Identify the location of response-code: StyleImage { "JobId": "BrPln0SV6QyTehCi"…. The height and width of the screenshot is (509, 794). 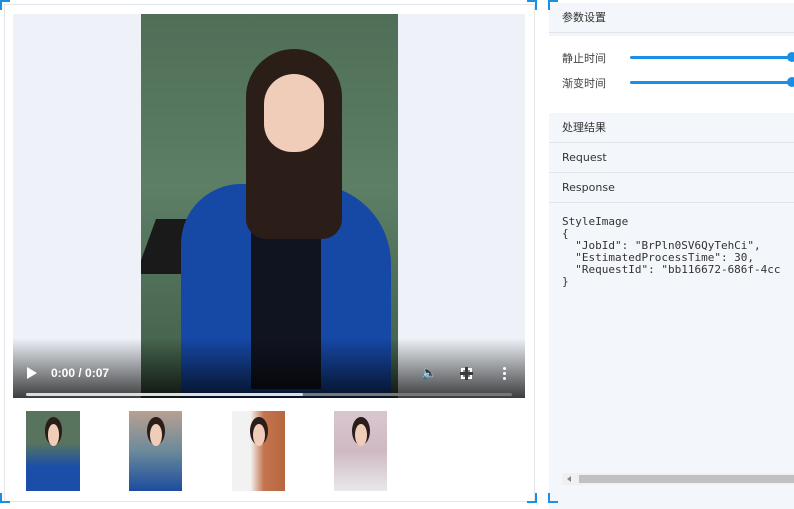
(671, 251).